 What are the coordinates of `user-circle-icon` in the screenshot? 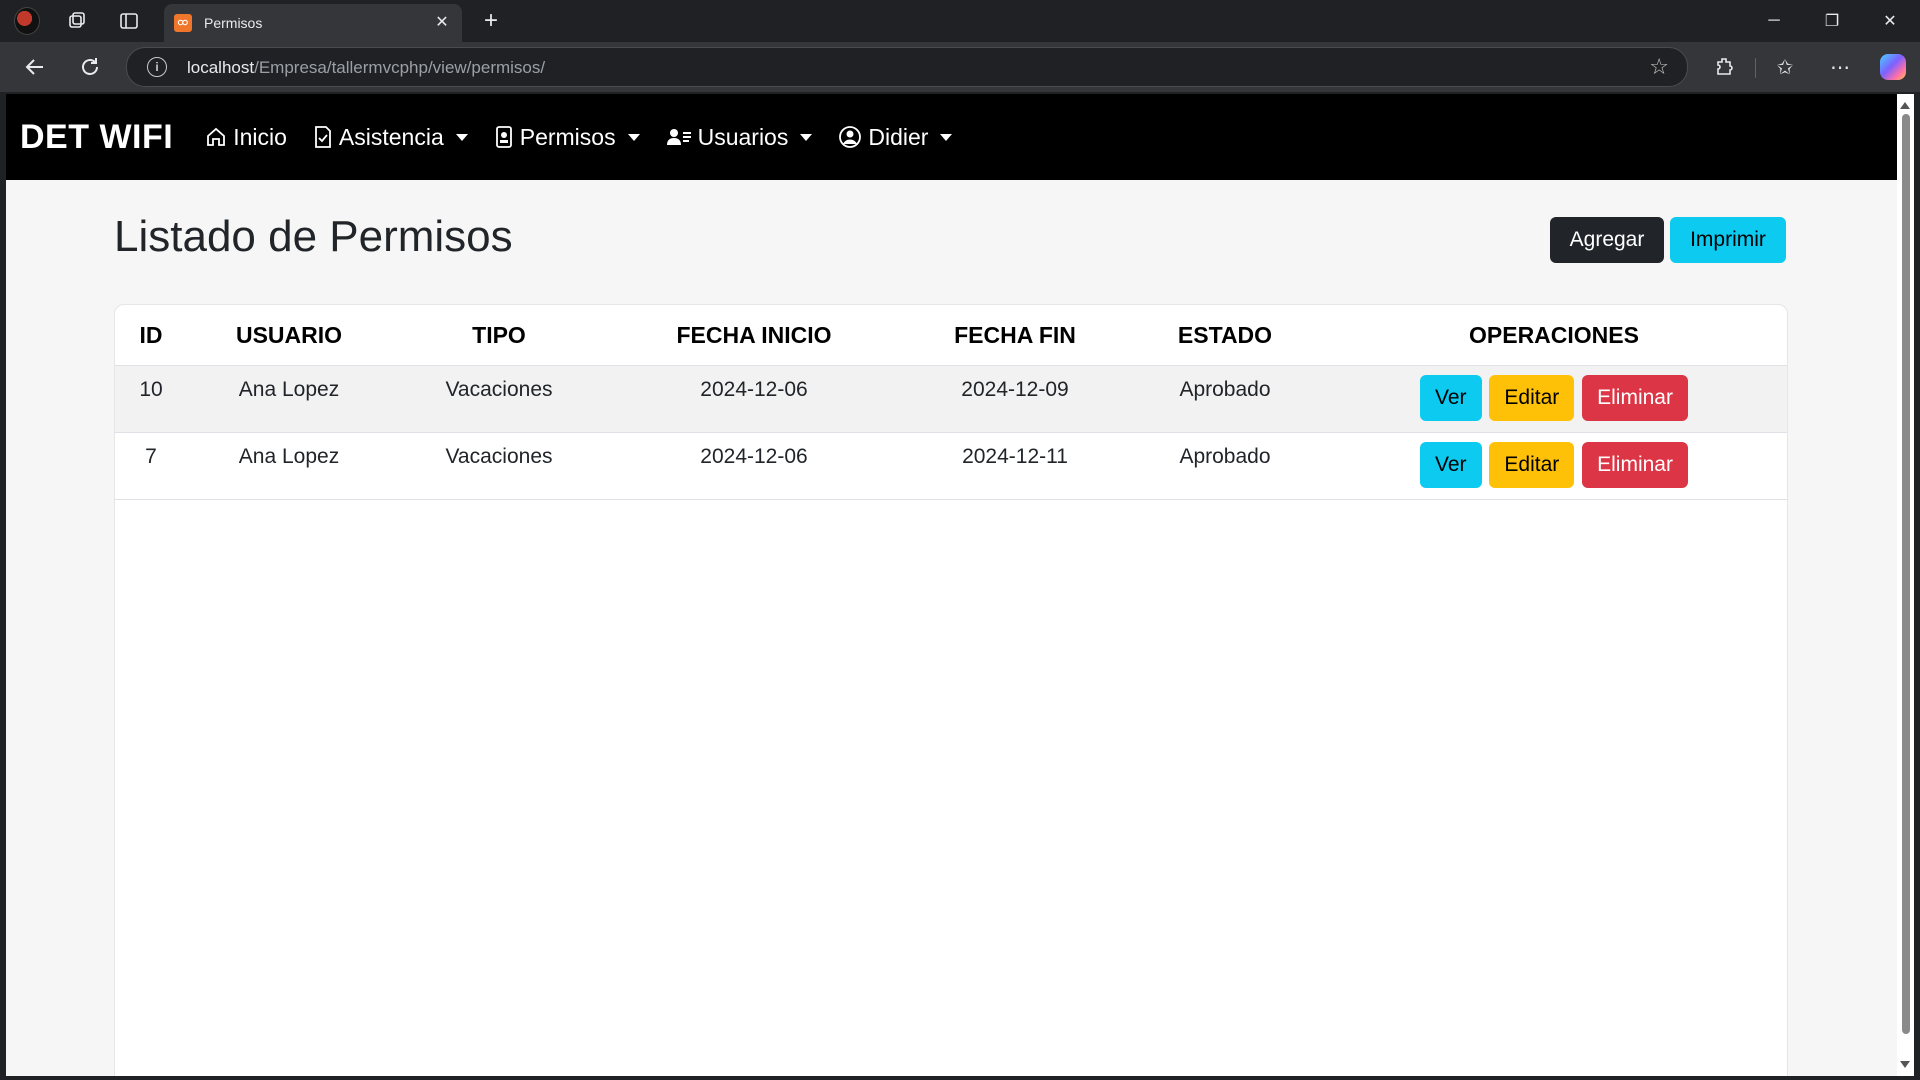 It's located at (850, 137).